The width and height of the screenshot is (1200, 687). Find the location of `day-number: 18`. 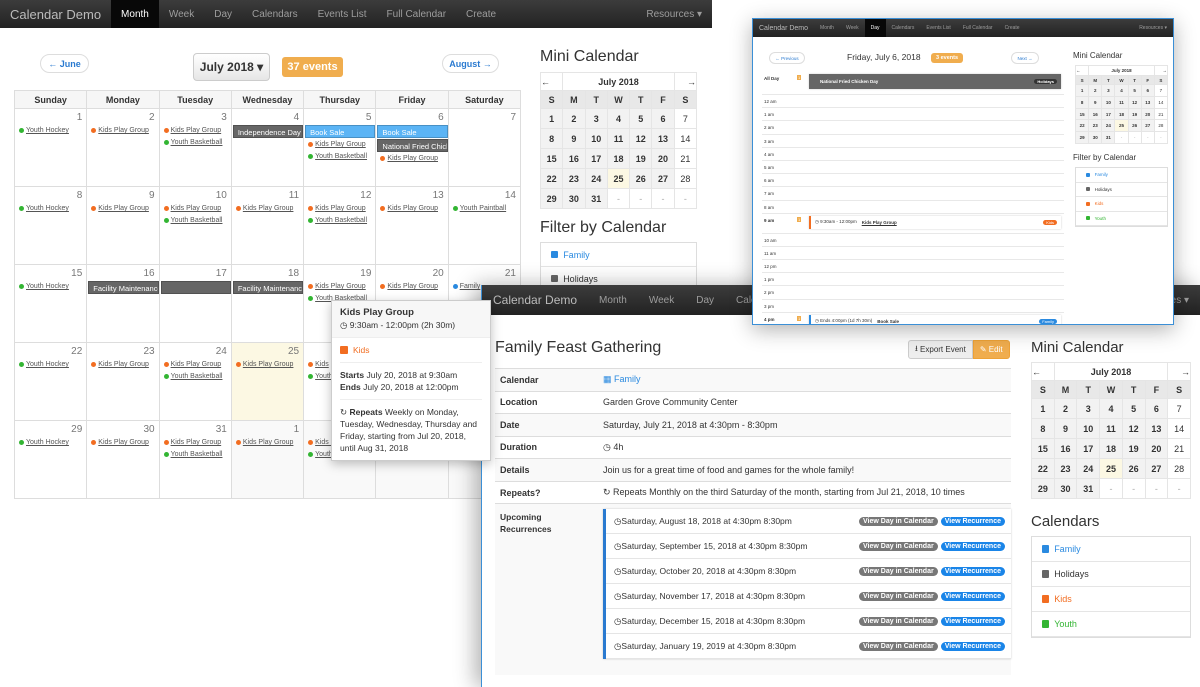

day-number: 18 is located at coordinates (267, 273).